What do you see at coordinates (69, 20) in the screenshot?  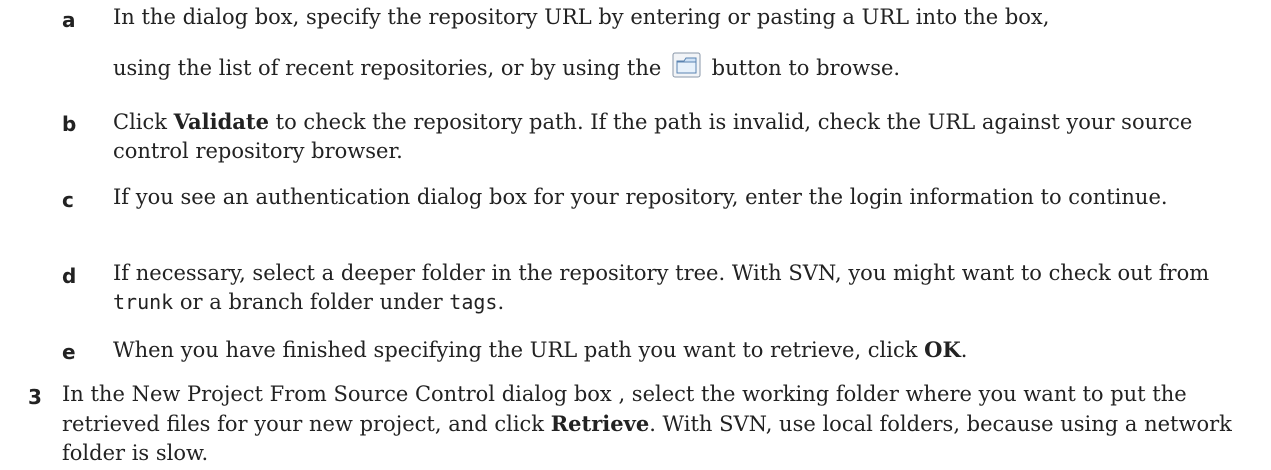 I see `step-a-marker: a` at bounding box center [69, 20].